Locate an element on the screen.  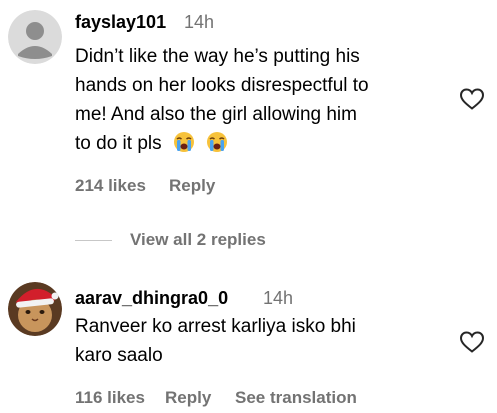
comment-line: to do it pls is located at coordinates (118, 143).